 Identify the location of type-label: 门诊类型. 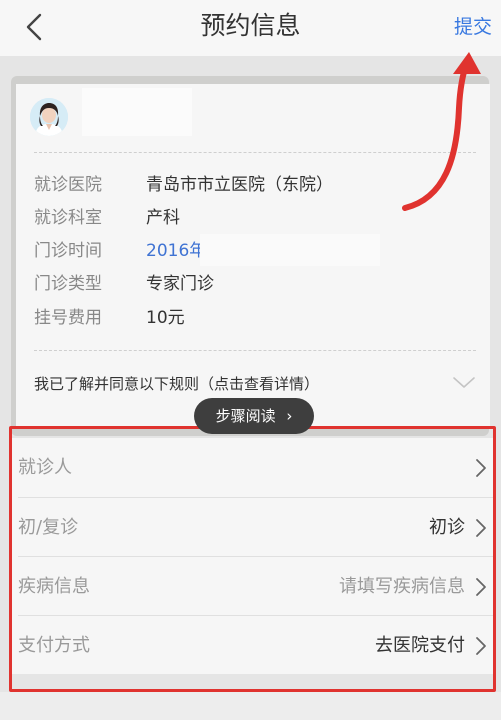
(68, 284).